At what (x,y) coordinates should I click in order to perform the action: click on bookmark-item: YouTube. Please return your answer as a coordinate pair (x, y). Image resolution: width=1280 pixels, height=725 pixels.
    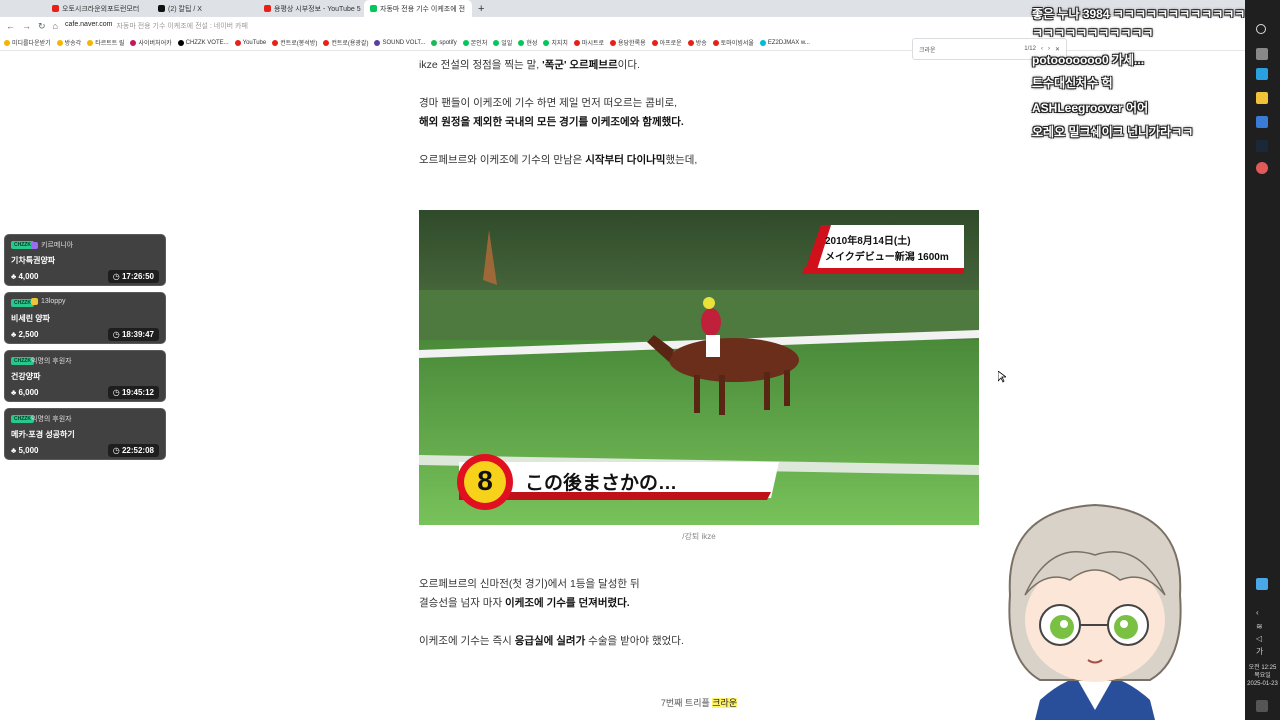
    Looking at the image, I should click on (250, 42).